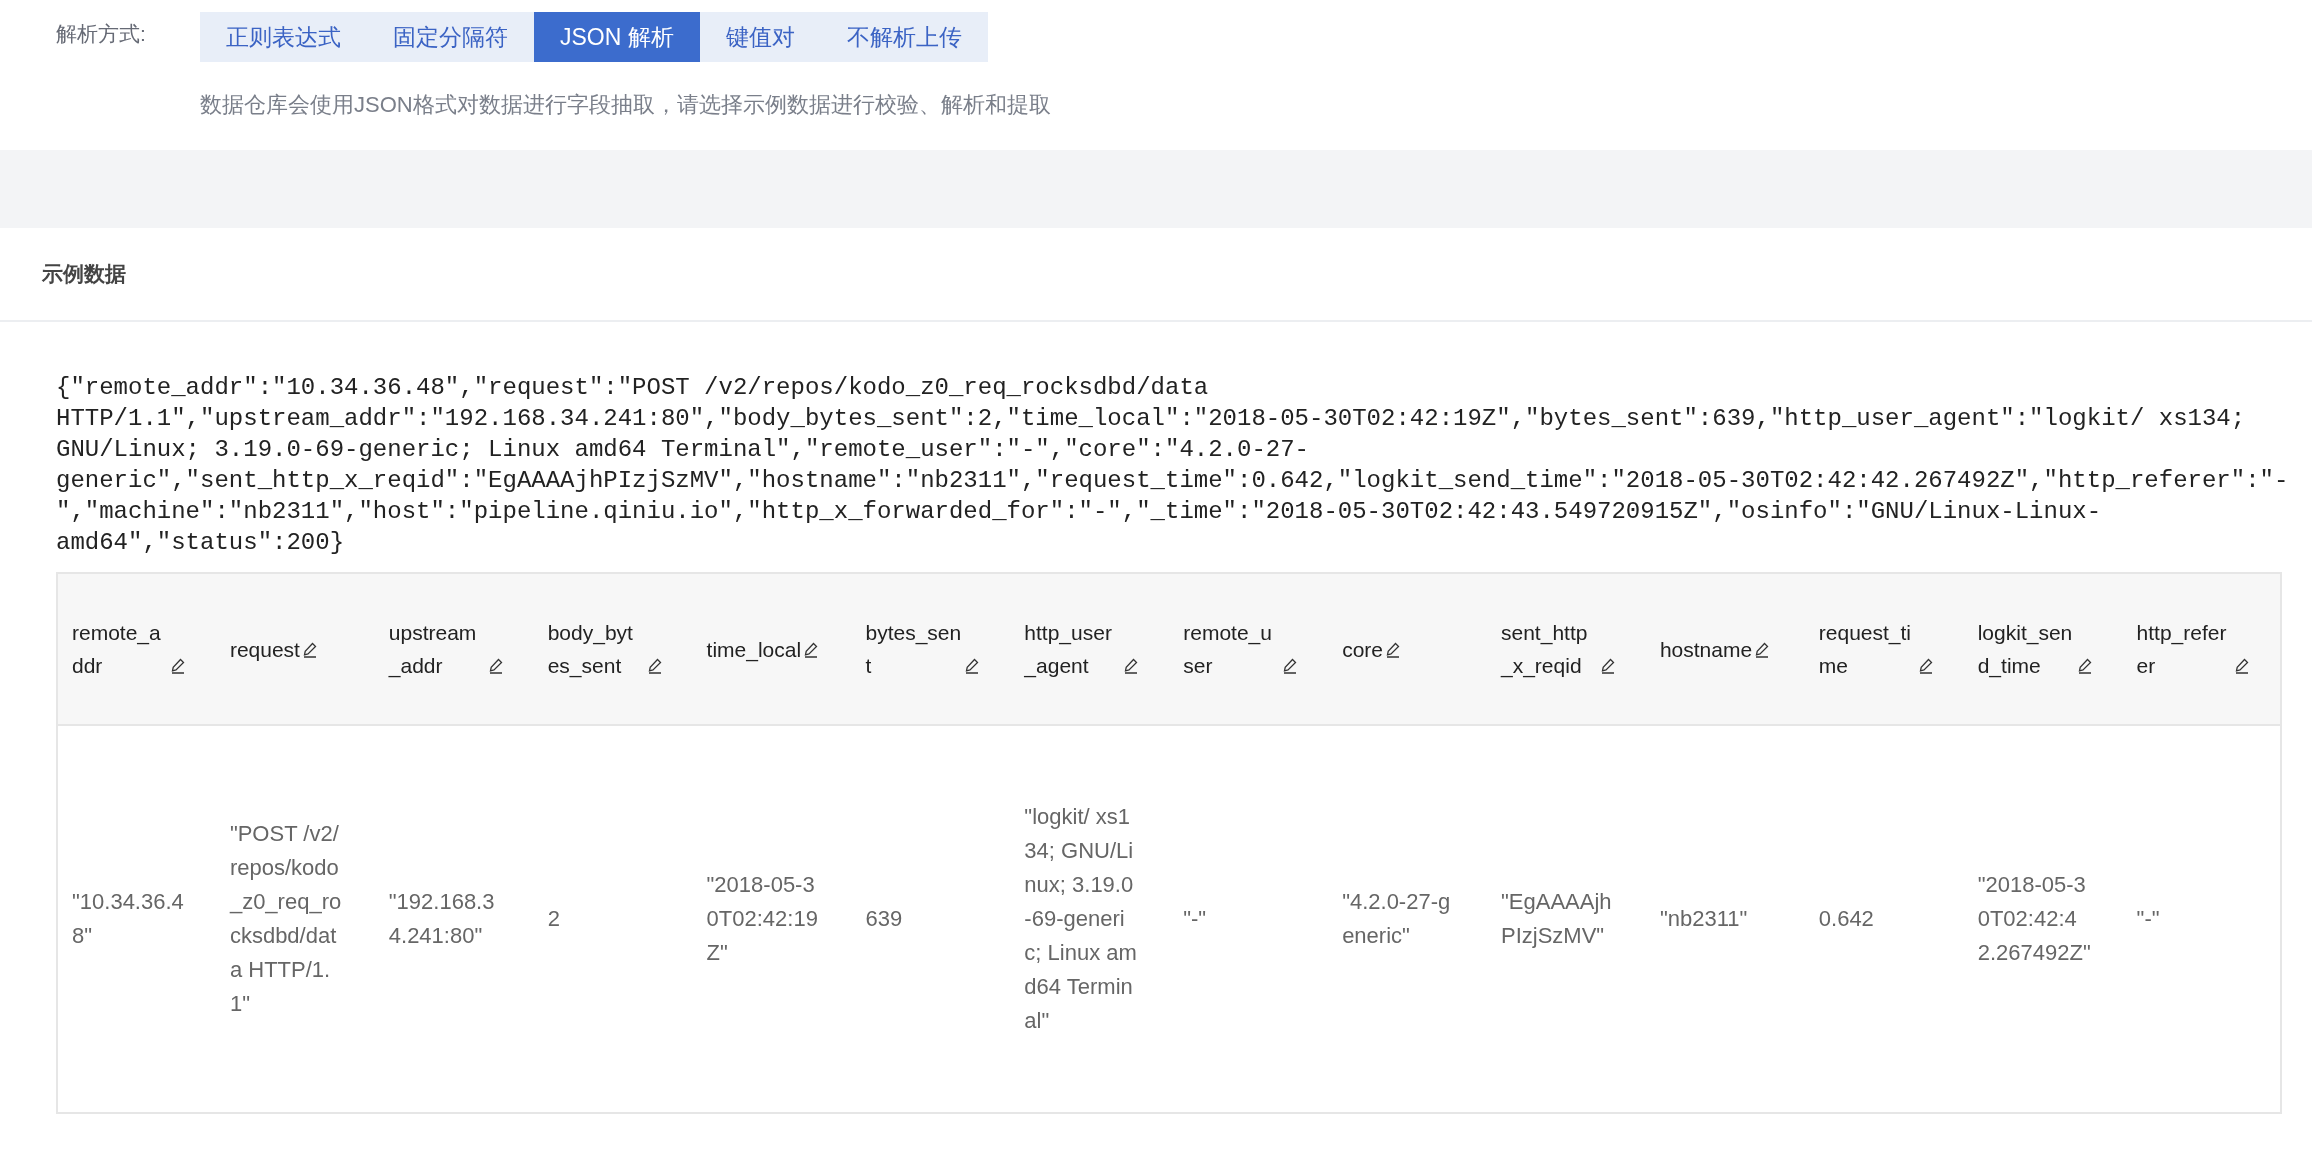 The width and height of the screenshot is (2312, 1156). Describe the element at coordinates (433, 650) in the screenshot. I see `column-header: upstream_addr` at that location.